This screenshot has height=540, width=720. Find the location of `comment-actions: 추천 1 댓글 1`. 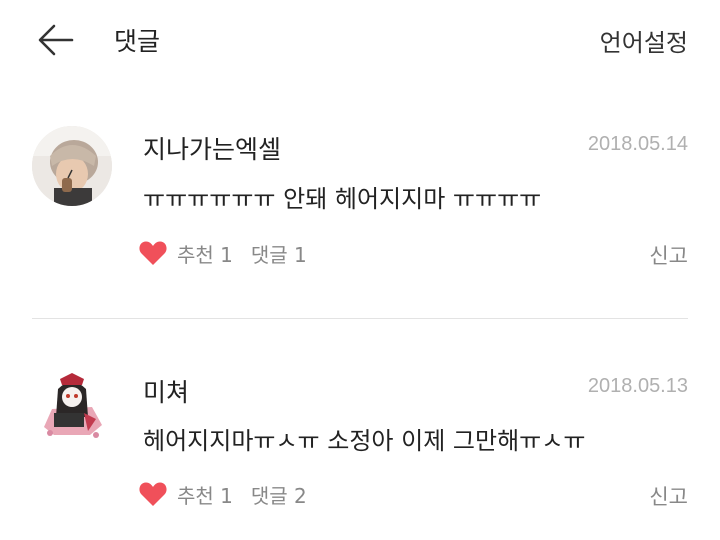

comment-actions: 추천 1 댓글 1 is located at coordinates (222, 253).